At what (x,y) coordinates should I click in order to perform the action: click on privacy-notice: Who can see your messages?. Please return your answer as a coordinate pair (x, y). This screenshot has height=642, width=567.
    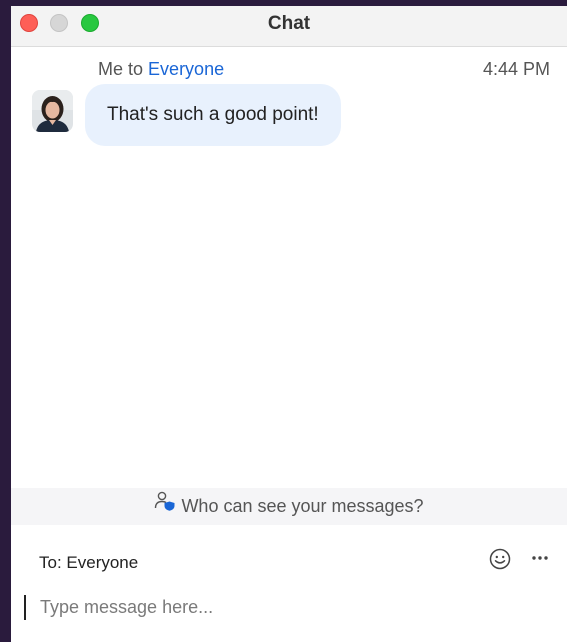
    Looking at the image, I should click on (289, 506).